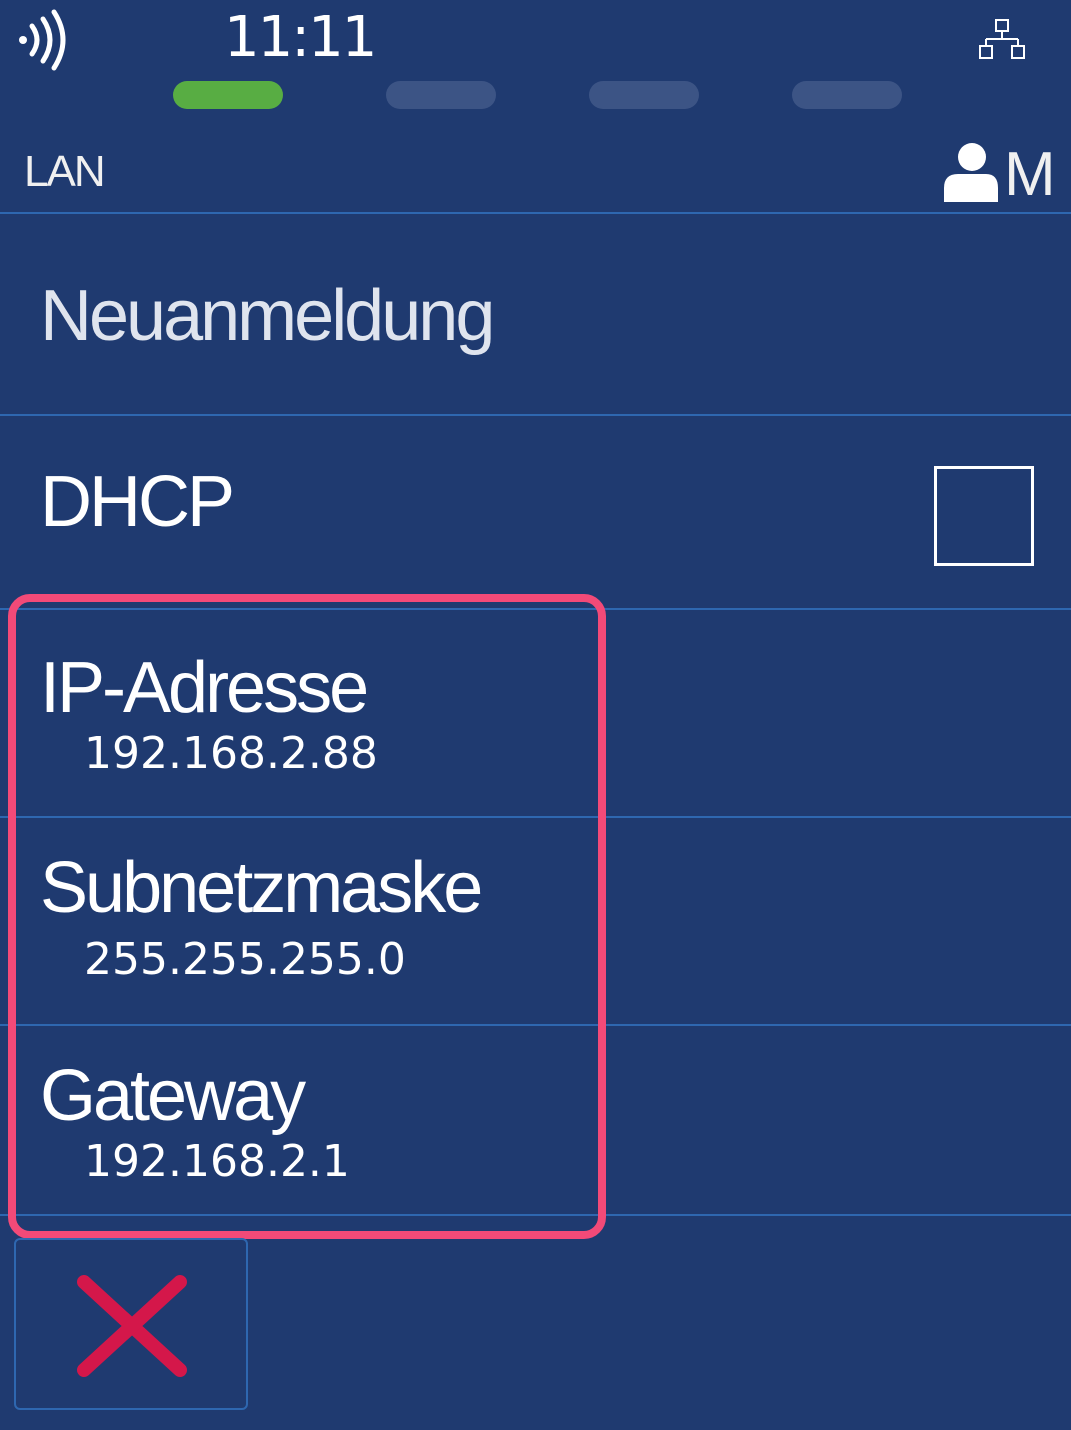 Image resolution: width=1071 pixels, height=1430 pixels. I want to click on cancel-button, so click(131, 1324).